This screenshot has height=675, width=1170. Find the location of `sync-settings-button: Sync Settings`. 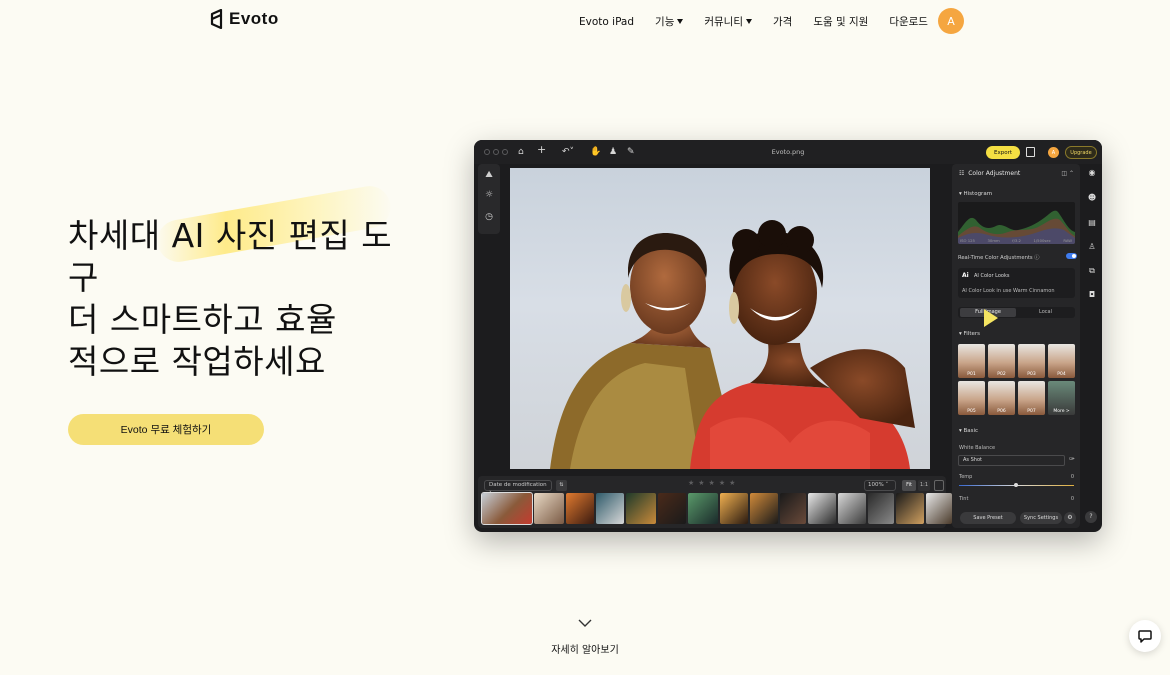

sync-settings-button: Sync Settings is located at coordinates (1041, 518).